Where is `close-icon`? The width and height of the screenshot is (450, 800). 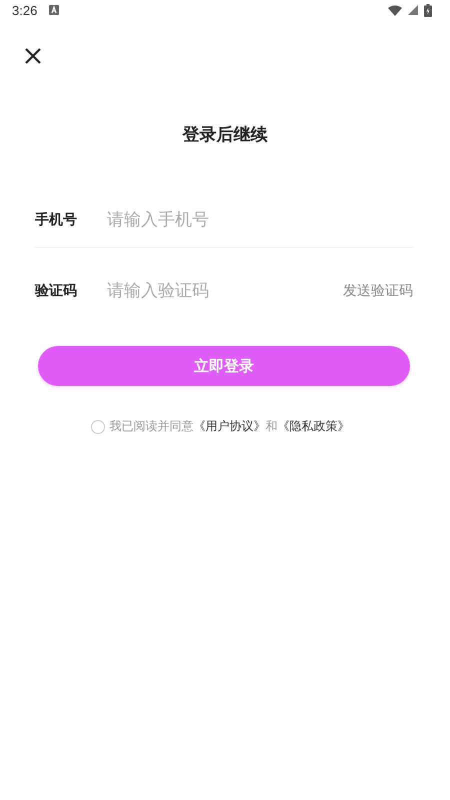 close-icon is located at coordinates (33, 56).